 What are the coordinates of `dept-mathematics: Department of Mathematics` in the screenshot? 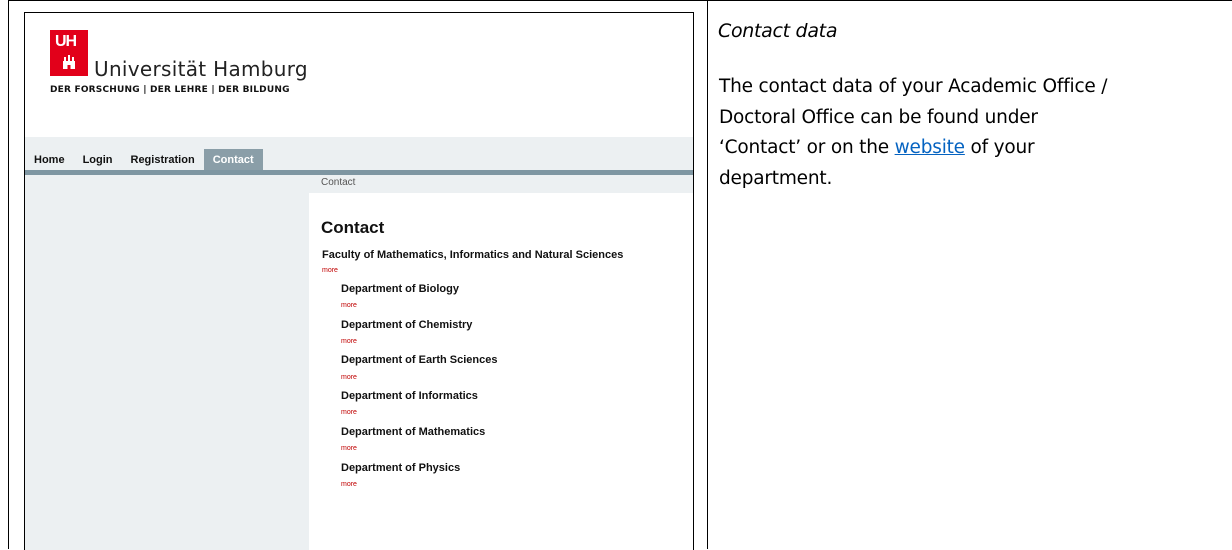 It's located at (413, 432).